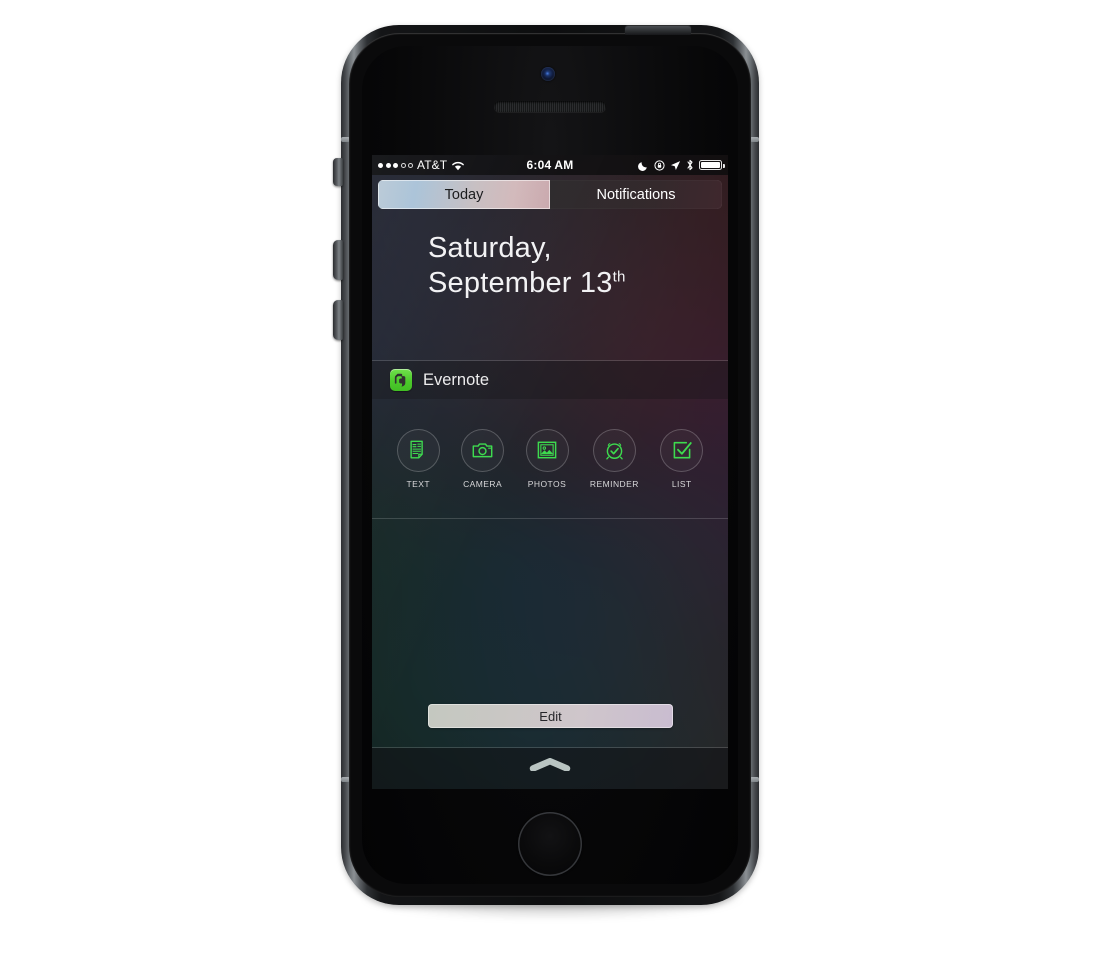  I want to click on reminder-alarm-icon, so click(614, 450).